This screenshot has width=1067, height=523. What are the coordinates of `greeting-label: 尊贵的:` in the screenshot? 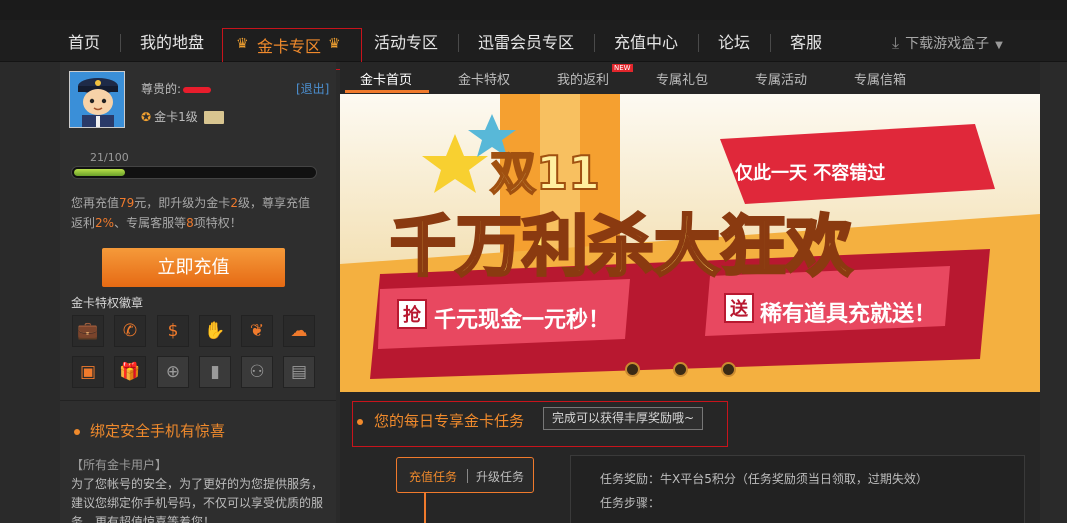 It's located at (161, 89).